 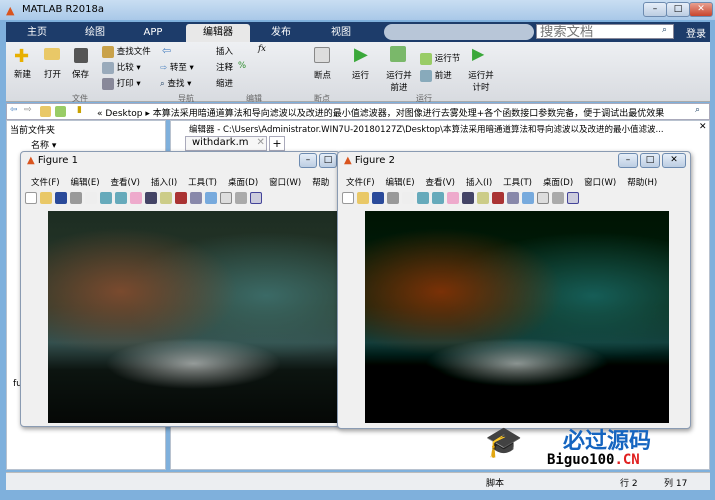 What do you see at coordinates (37, 33) in the screenshot?
I see `tab-home: 主页` at bounding box center [37, 33].